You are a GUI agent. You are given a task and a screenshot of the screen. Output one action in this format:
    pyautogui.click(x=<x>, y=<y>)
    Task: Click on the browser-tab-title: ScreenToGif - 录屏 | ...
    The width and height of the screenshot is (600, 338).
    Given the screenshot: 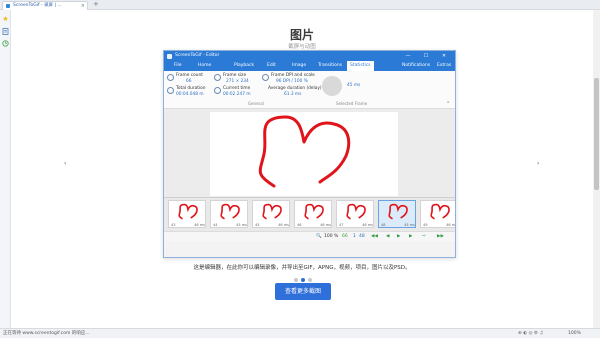 What is the action you would take?
    pyautogui.click(x=37, y=5)
    